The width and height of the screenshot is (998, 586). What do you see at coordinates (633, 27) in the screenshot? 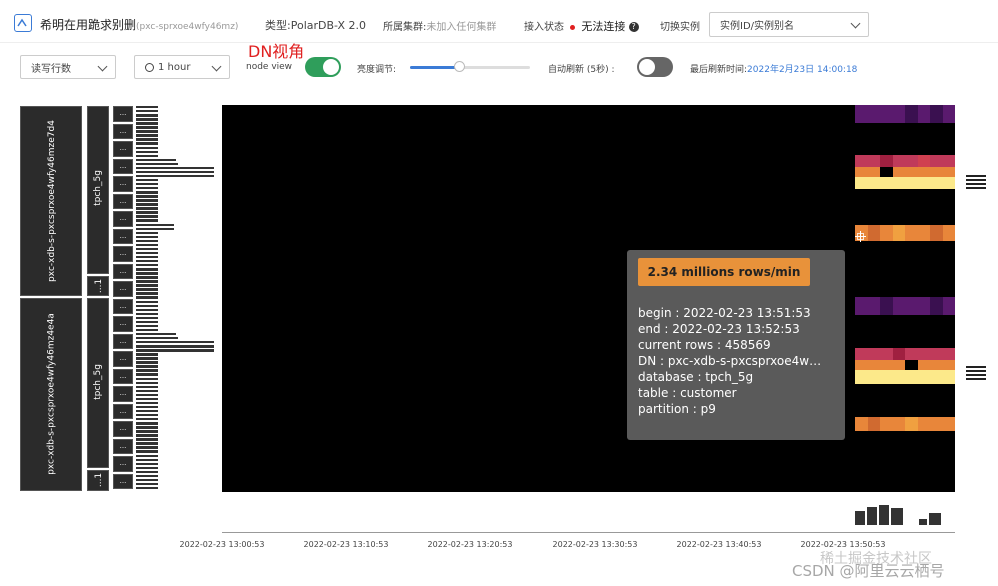
I see `help-icon: ?` at bounding box center [633, 27].